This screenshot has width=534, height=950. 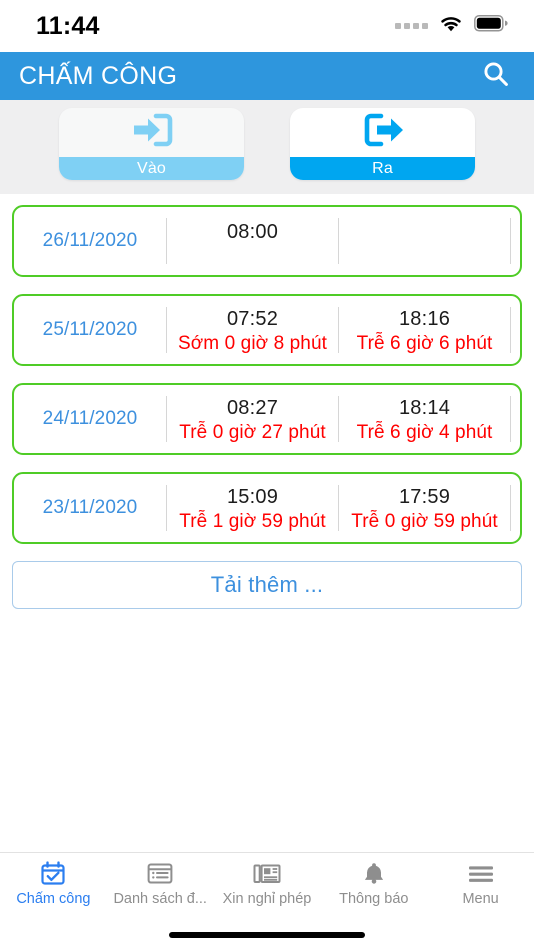 I want to click on bell-icon, so click(x=374, y=874).